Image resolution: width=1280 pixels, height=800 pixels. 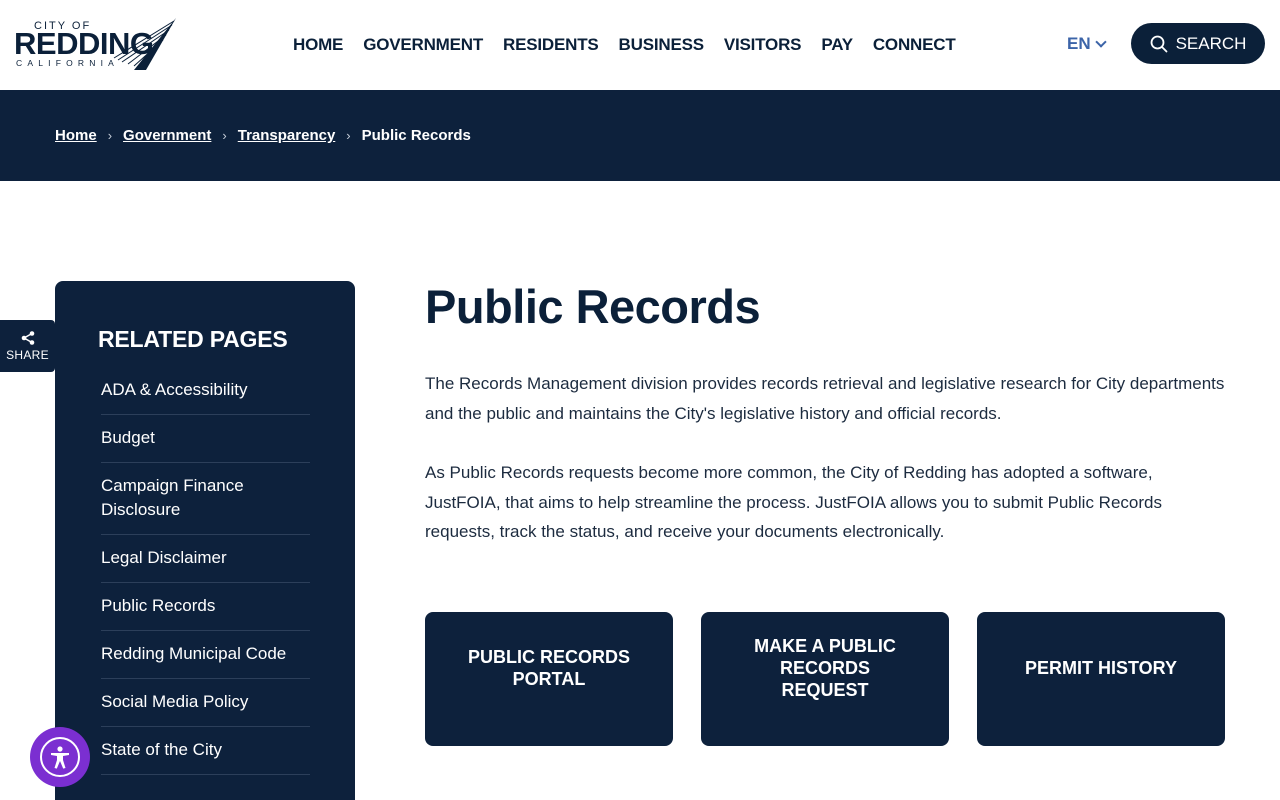 I want to click on search-icon, so click(x=1158, y=43).